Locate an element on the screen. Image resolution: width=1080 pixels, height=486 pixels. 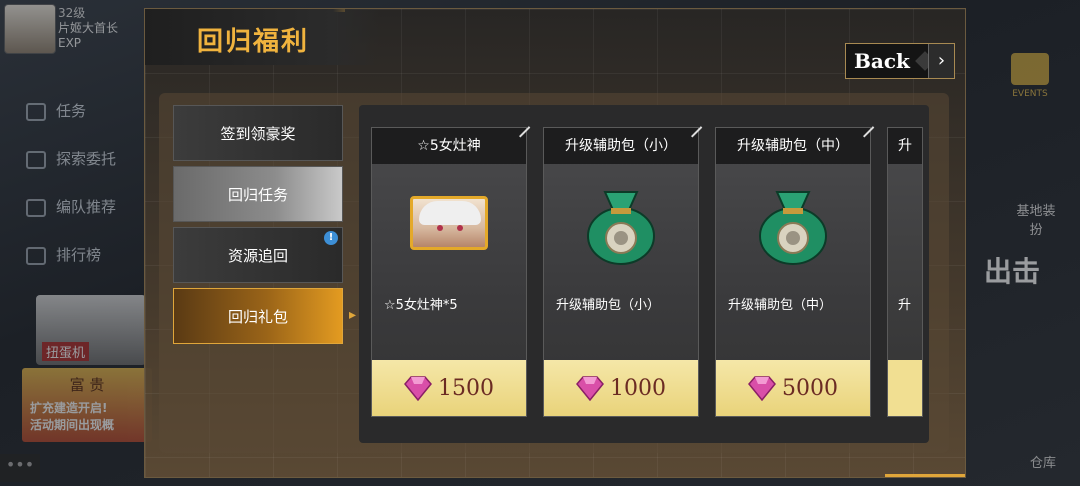
back-button: Back › is located at coordinates (900, 61).